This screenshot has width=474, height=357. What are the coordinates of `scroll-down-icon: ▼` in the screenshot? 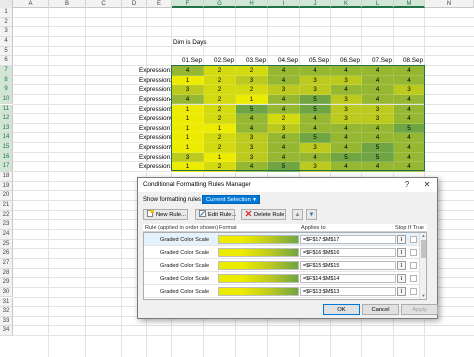 It's located at (423, 296).